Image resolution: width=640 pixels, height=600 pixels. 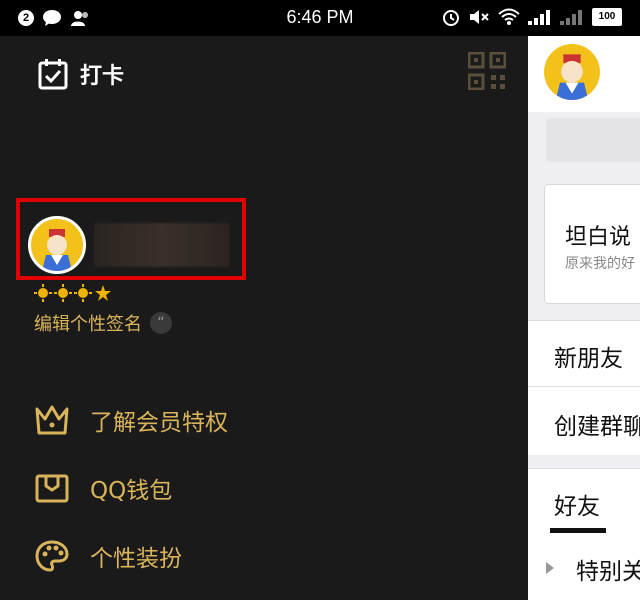 I want to click on triangle-right-icon, so click(x=550, y=568).